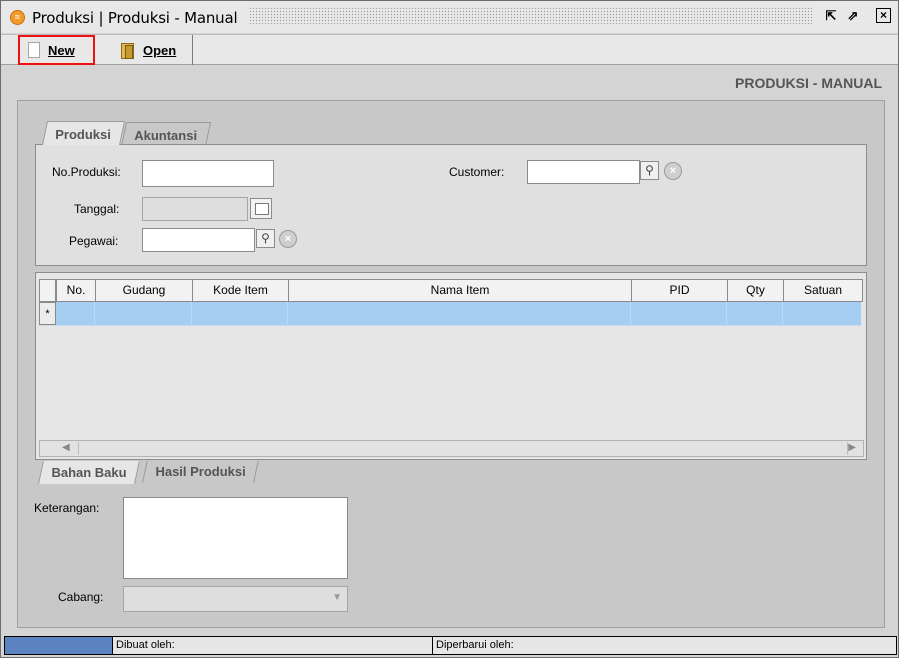 The height and width of the screenshot is (658, 899). I want to click on new-button-label: New, so click(61, 50).